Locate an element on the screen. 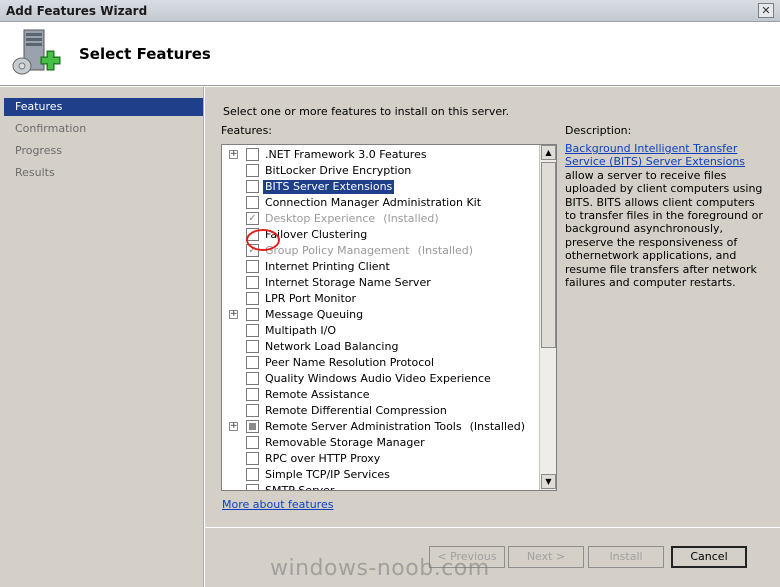  feature-name: RPC over HTTP Proxy is located at coordinates (323, 458).